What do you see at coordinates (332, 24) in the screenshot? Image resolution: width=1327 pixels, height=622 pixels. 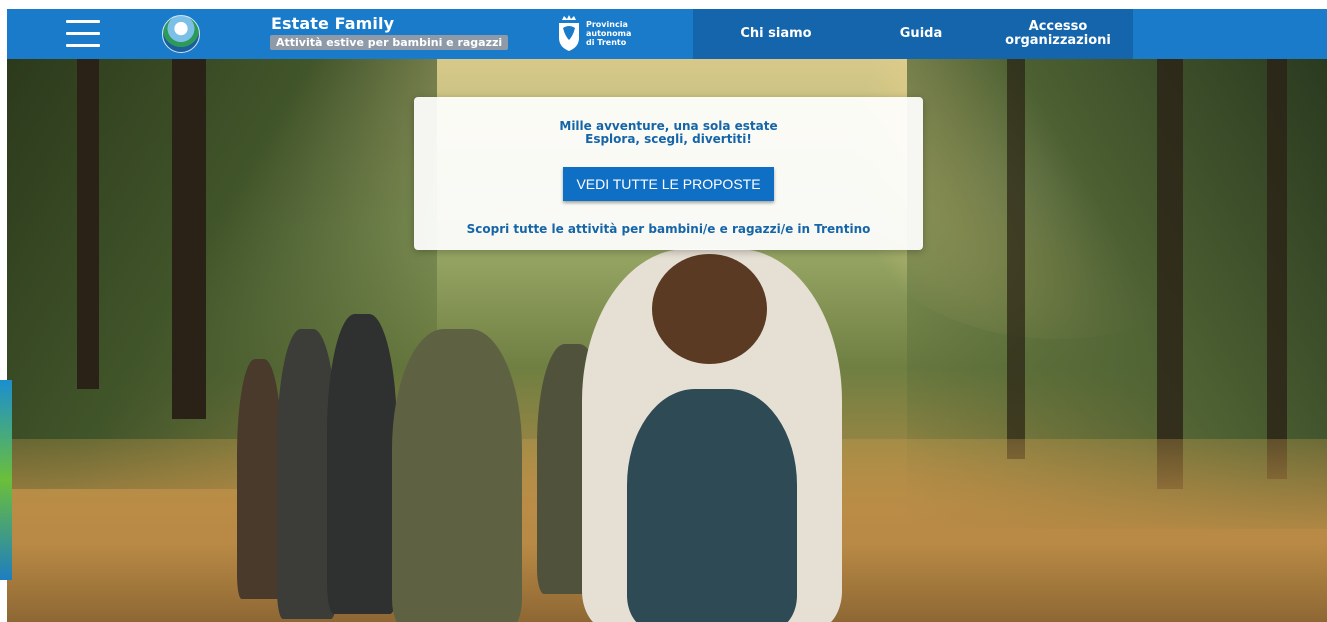 I see `brand-title: Estate Family` at bounding box center [332, 24].